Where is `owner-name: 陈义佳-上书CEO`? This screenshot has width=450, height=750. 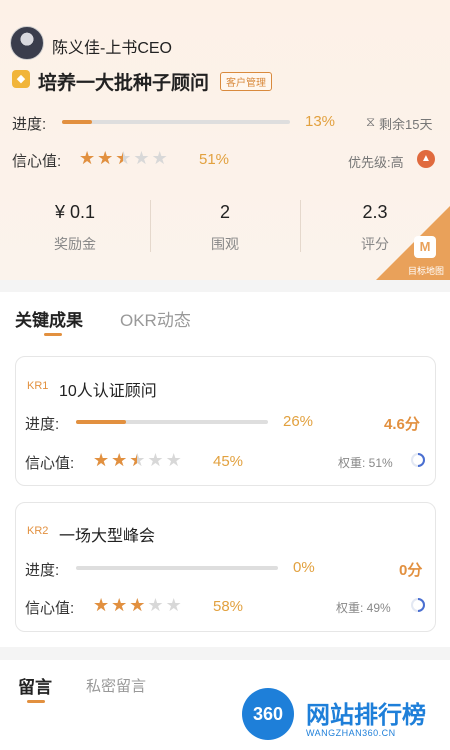 owner-name: 陈义佳-上书CEO is located at coordinates (112, 48).